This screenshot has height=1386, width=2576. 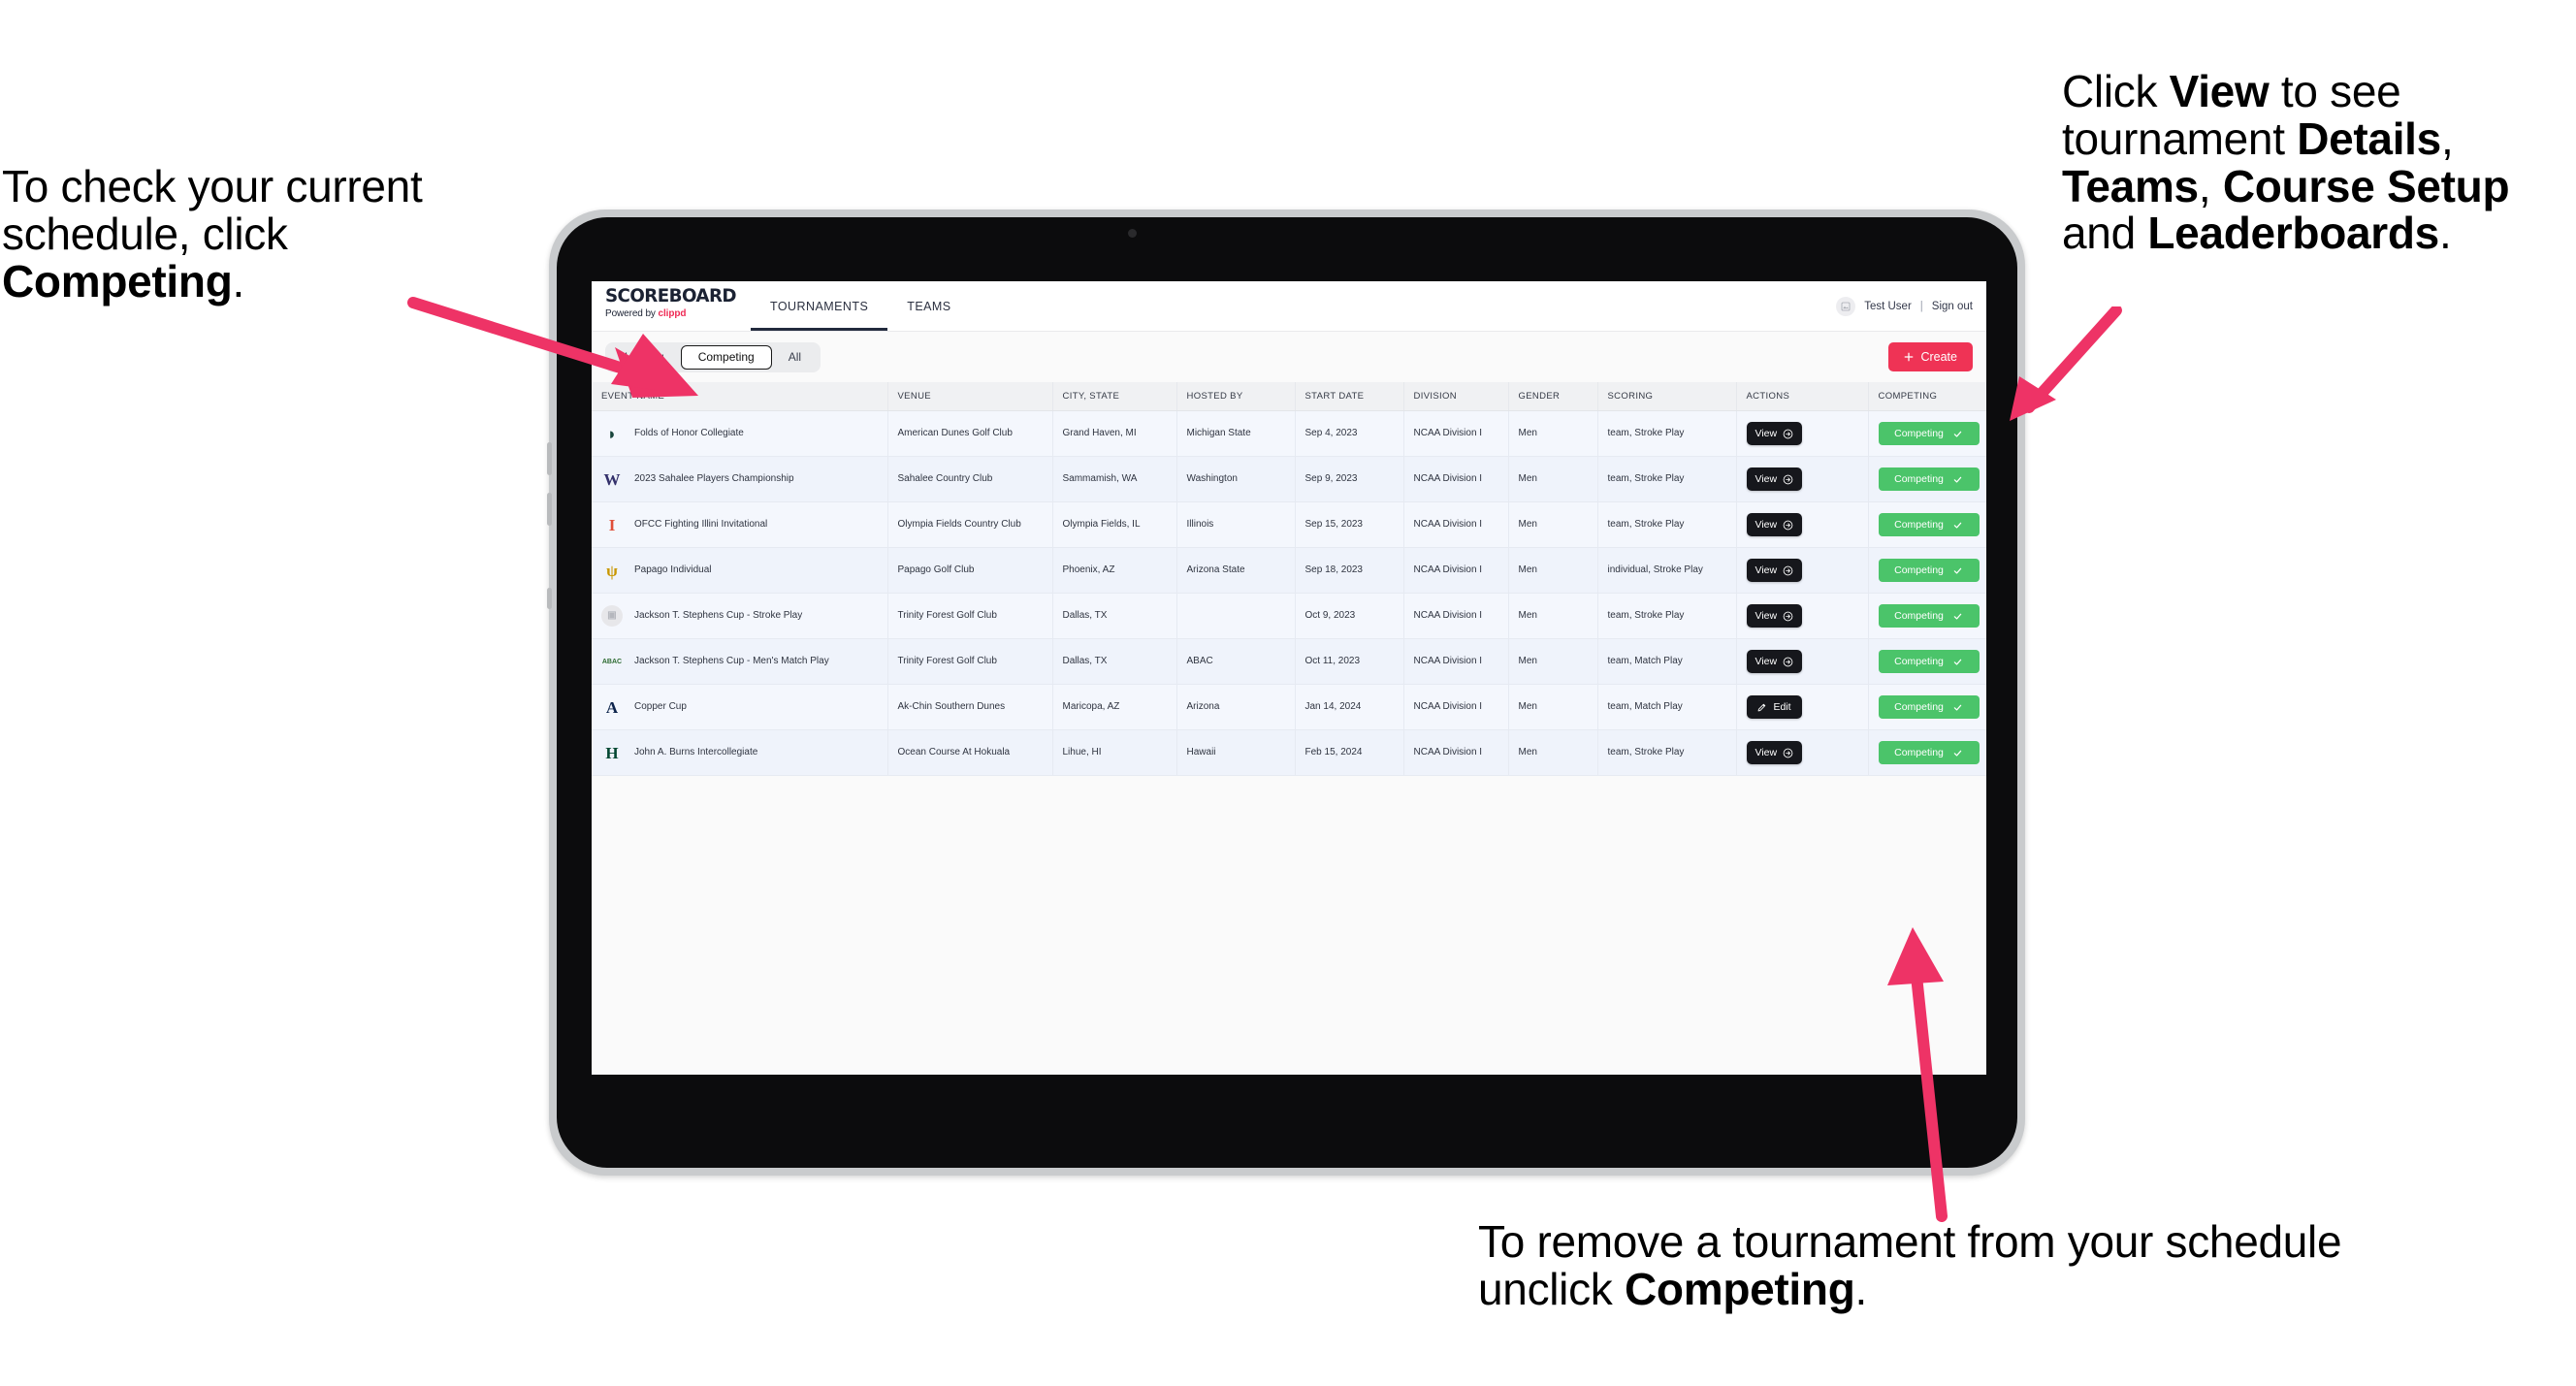 I want to click on volume-down-button, so click(x=549, y=510).